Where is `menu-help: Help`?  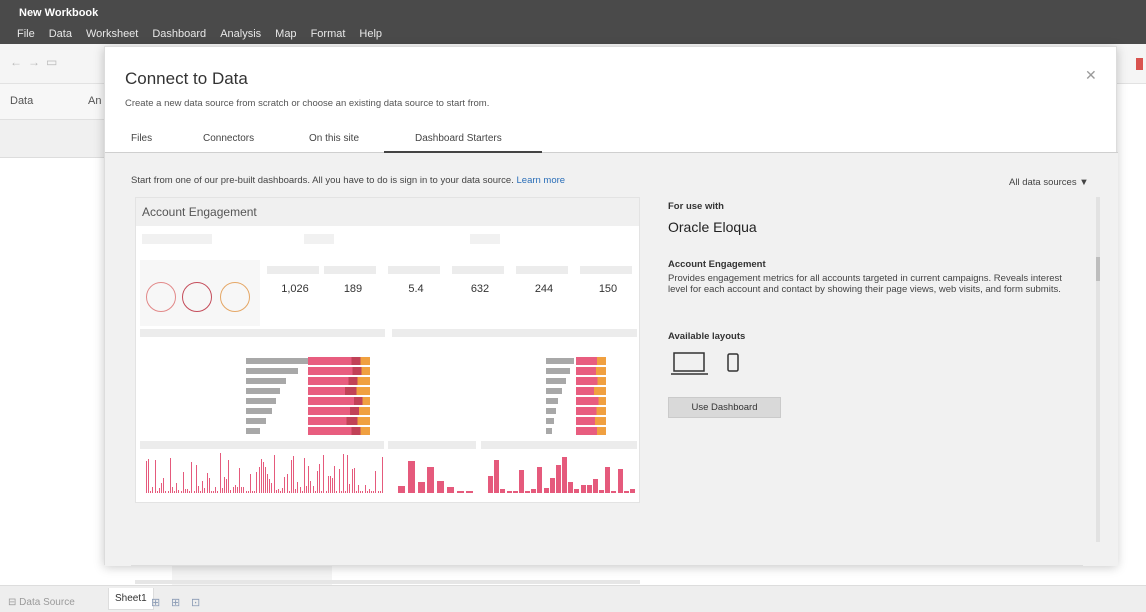
menu-help: Help is located at coordinates (370, 34).